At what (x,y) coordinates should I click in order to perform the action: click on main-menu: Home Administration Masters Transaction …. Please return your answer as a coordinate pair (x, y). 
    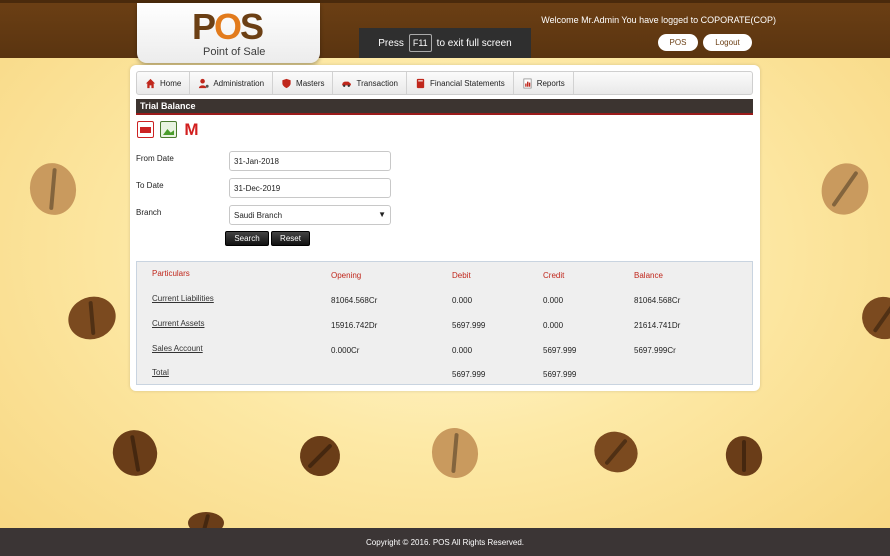
    Looking at the image, I should click on (444, 83).